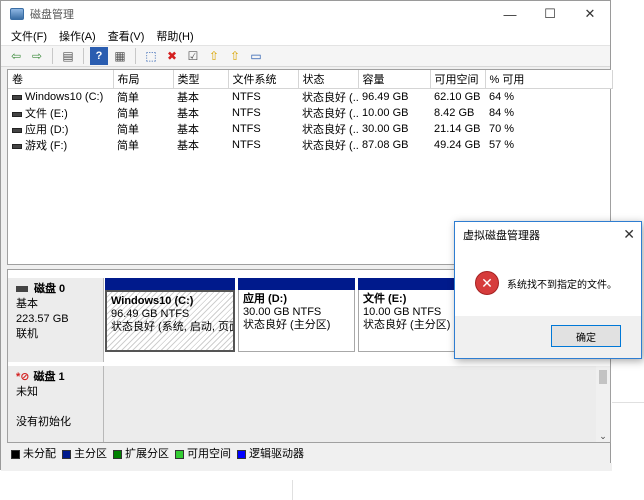 The width and height of the screenshot is (644, 500). What do you see at coordinates (60, 97) in the screenshot?
I see `volume-cell: Windows10 (C:)` at bounding box center [60, 97].